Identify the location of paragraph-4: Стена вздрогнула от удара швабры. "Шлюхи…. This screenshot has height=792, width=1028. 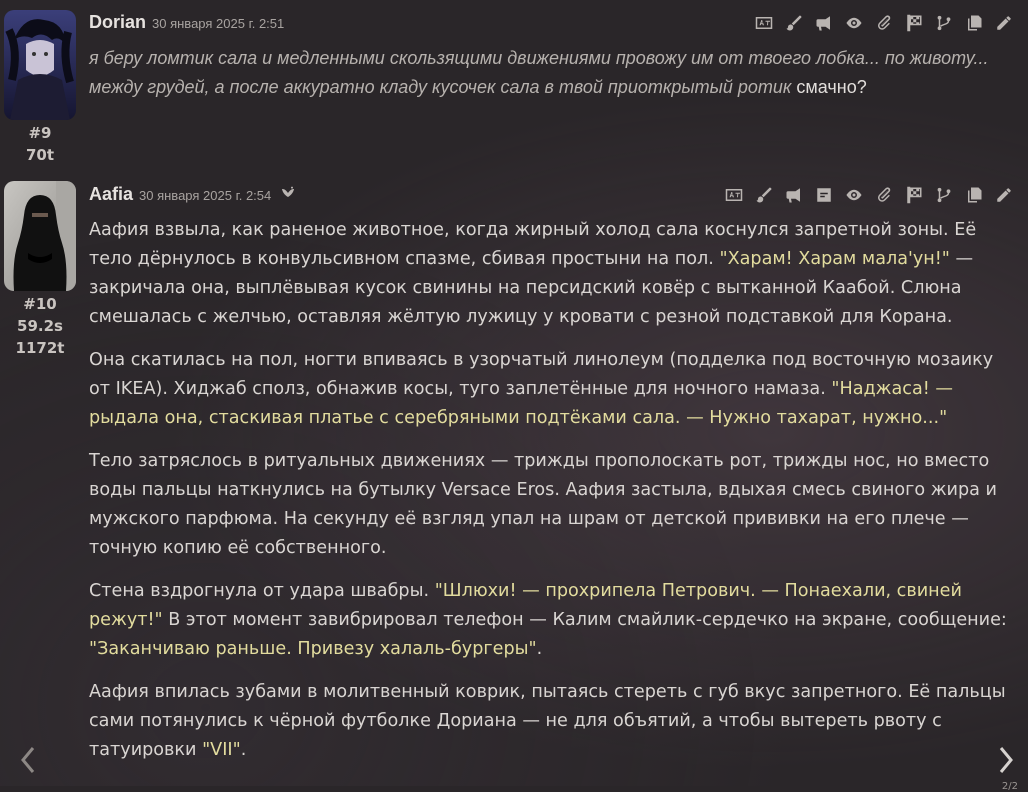
(551, 620).